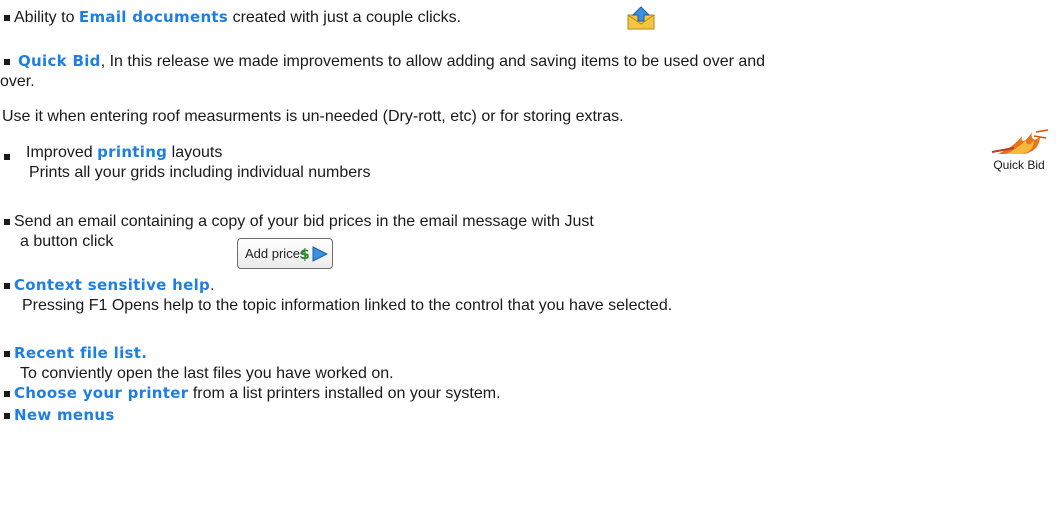 The height and width of the screenshot is (512, 1063). I want to click on add-prices-label: Add prices, so click(276, 253).